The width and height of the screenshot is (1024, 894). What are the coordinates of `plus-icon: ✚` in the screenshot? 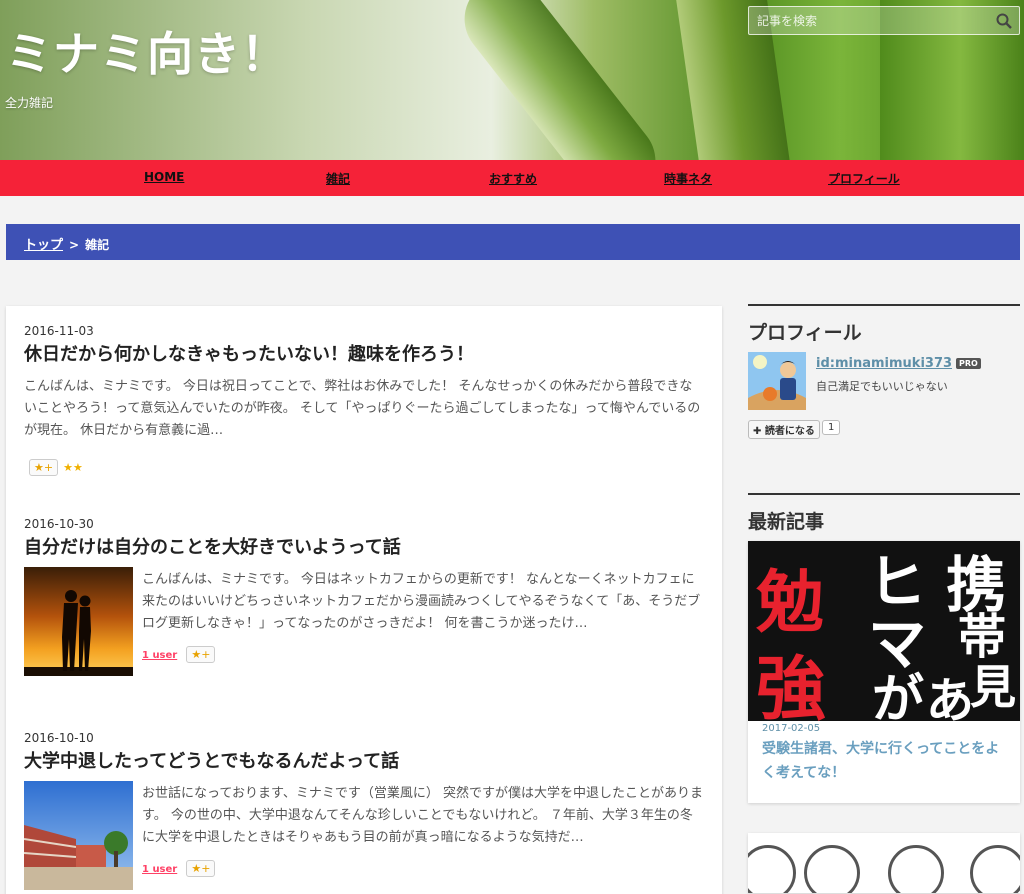 It's located at (759, 431).